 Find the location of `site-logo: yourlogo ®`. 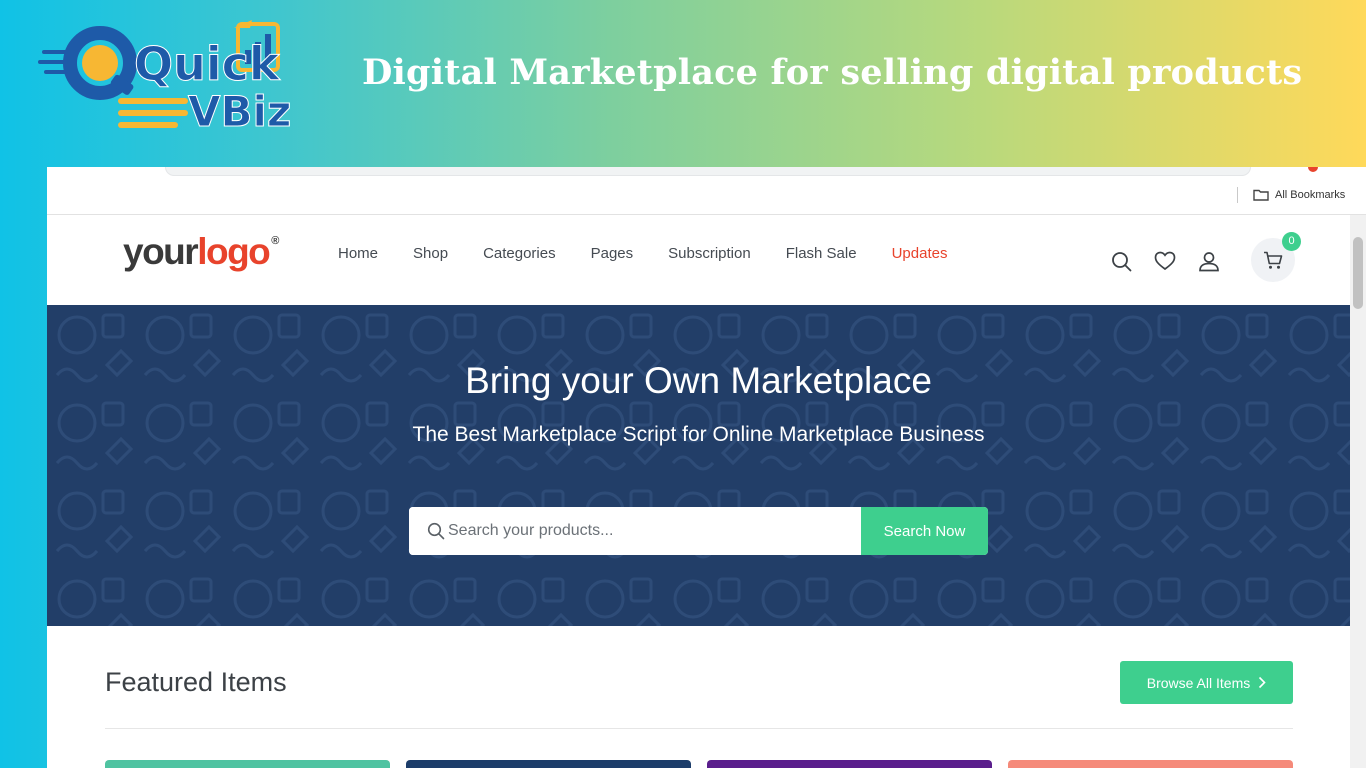

site-logo: yourlogo ® is located at coordinates (201, 252).